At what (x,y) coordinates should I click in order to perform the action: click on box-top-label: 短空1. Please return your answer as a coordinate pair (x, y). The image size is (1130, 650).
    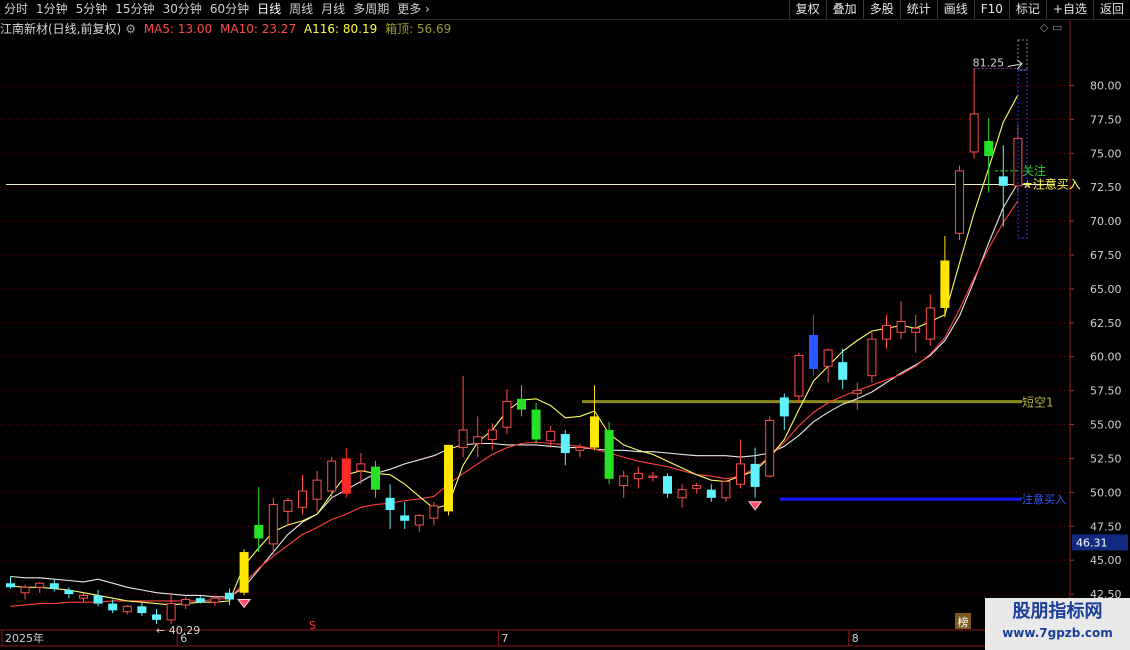
    Looking at the image, I should click on (1038, 403).